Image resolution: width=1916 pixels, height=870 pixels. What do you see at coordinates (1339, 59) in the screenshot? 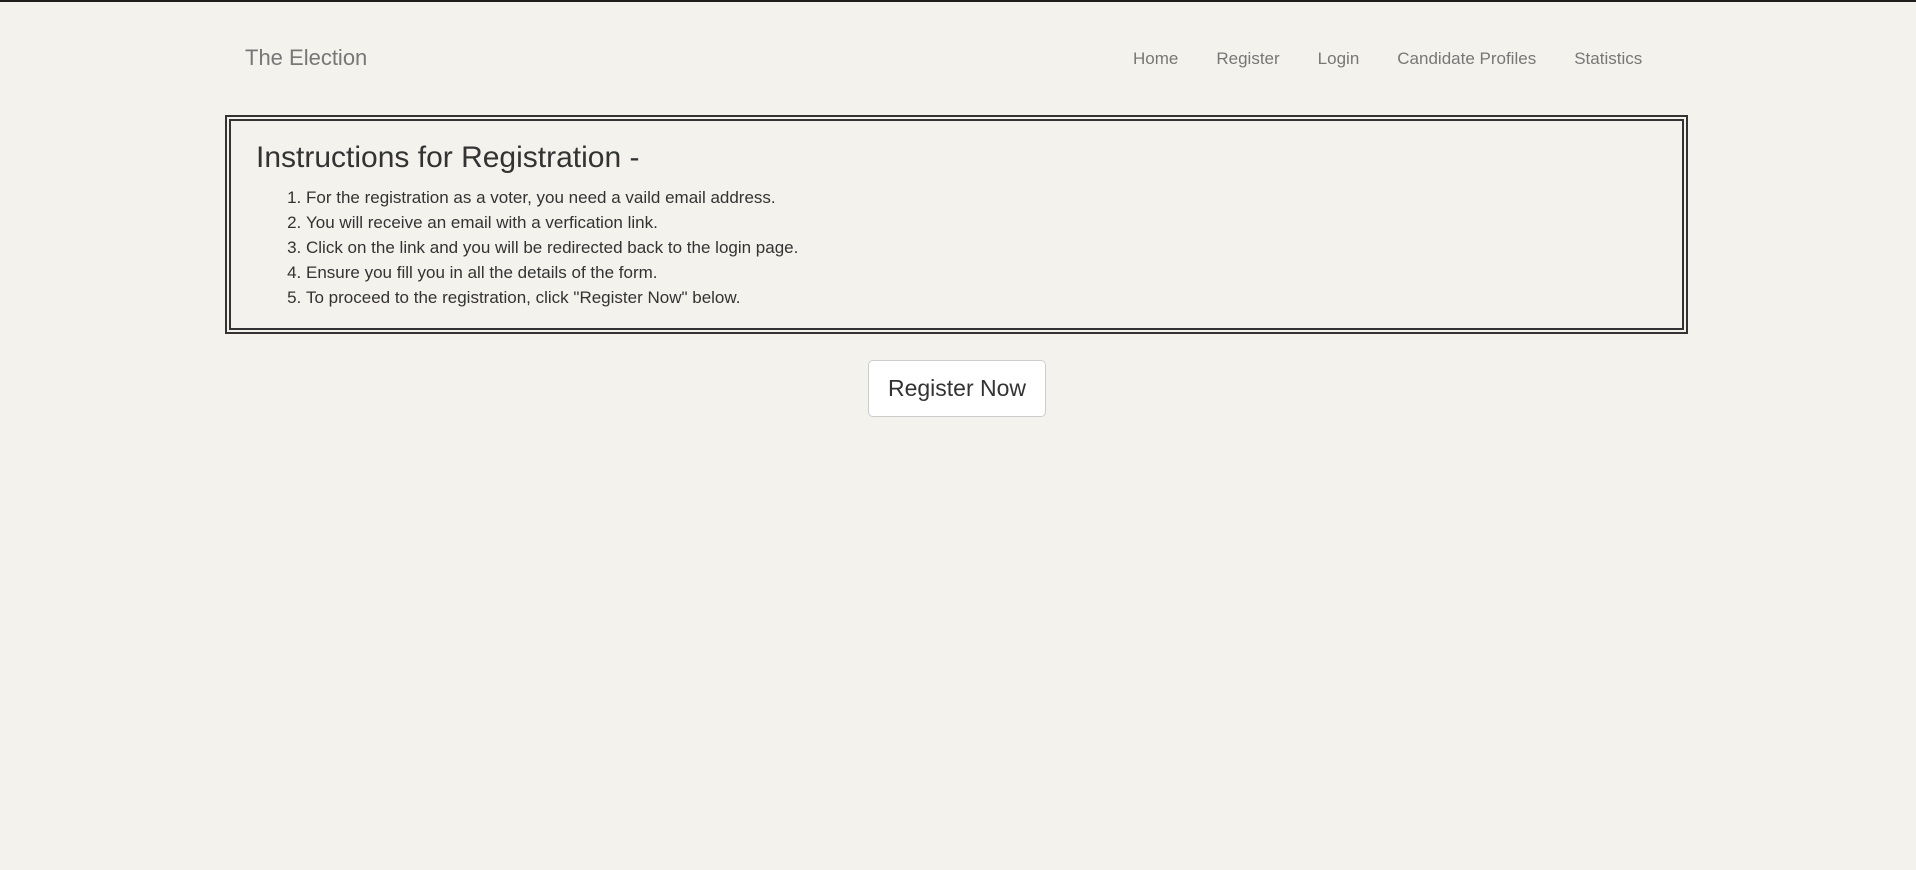
I see `nav-link-login: Login` at bounding box center [1339, 59].